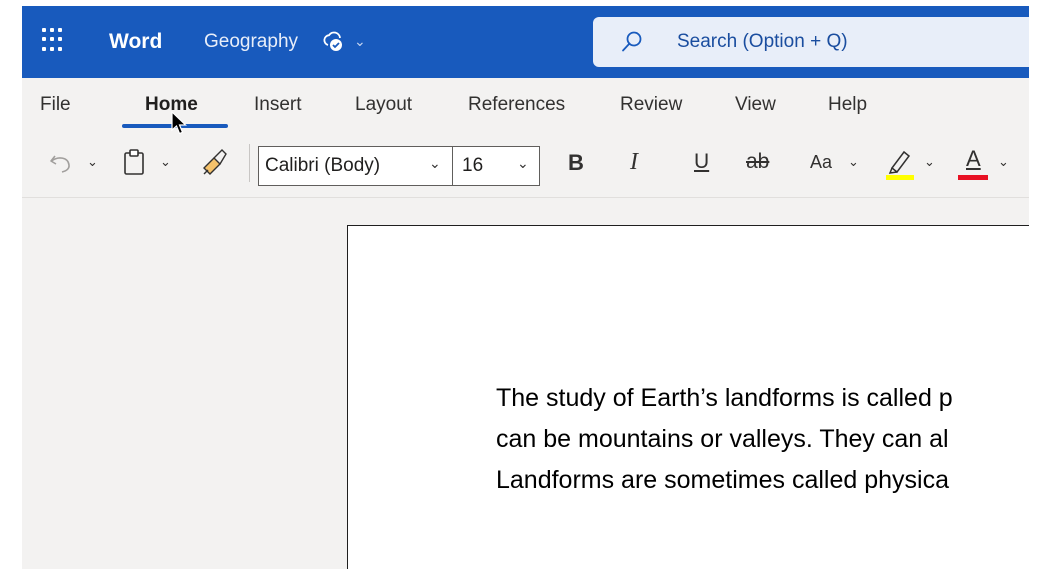  What do you see at coordinates (900, 163) in the screenshot?
I see `highlight-icon` at bounding box center [900, 163].